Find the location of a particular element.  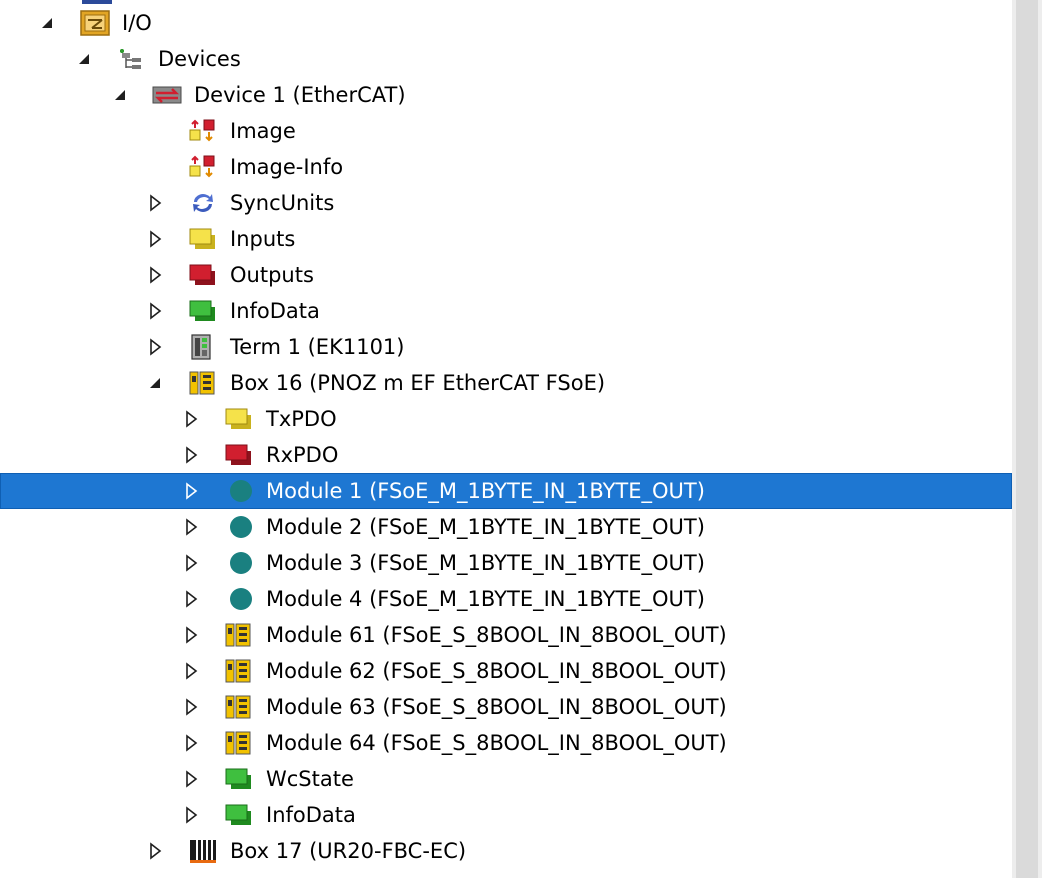

tree-item-label: Inputs is located at coordinates (263, 239).